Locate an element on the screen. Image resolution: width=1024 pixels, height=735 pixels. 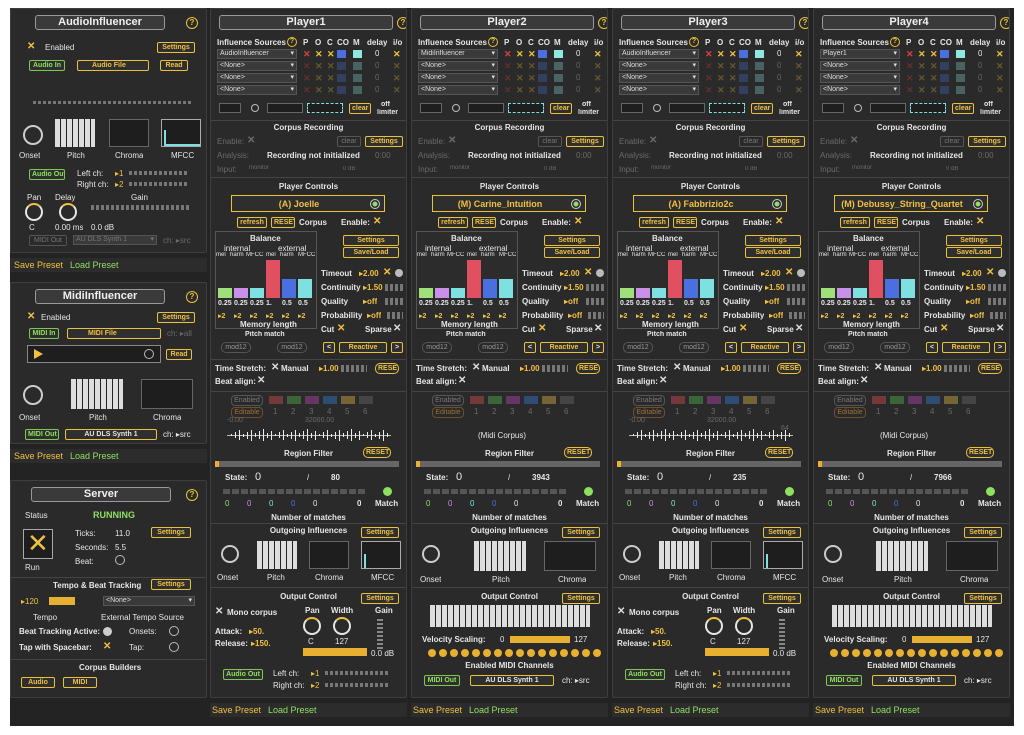
mod12-button-ext: mod12 is located at coordinates (694, 347).